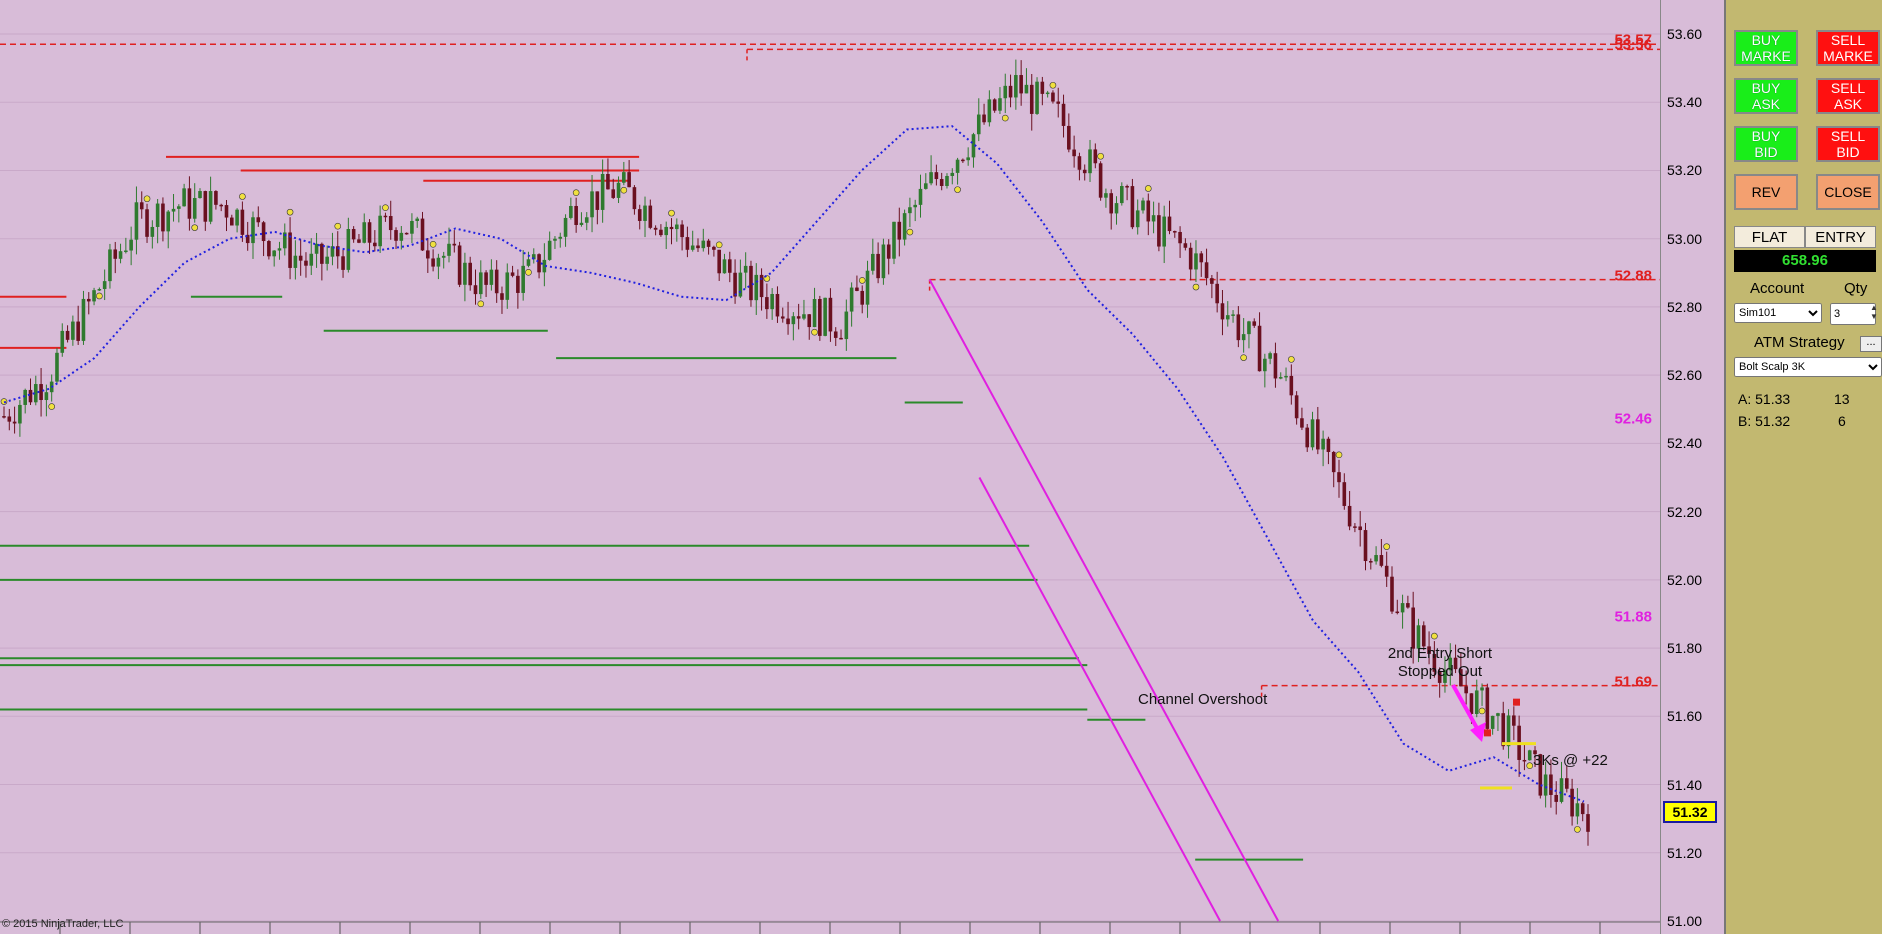 Image resolution: width=1882 pixels, height=934 pixels. Describe the element at coordinates (1766, 144) in the screenshot. I see `buy-bid-button: BUY BID` at that location.